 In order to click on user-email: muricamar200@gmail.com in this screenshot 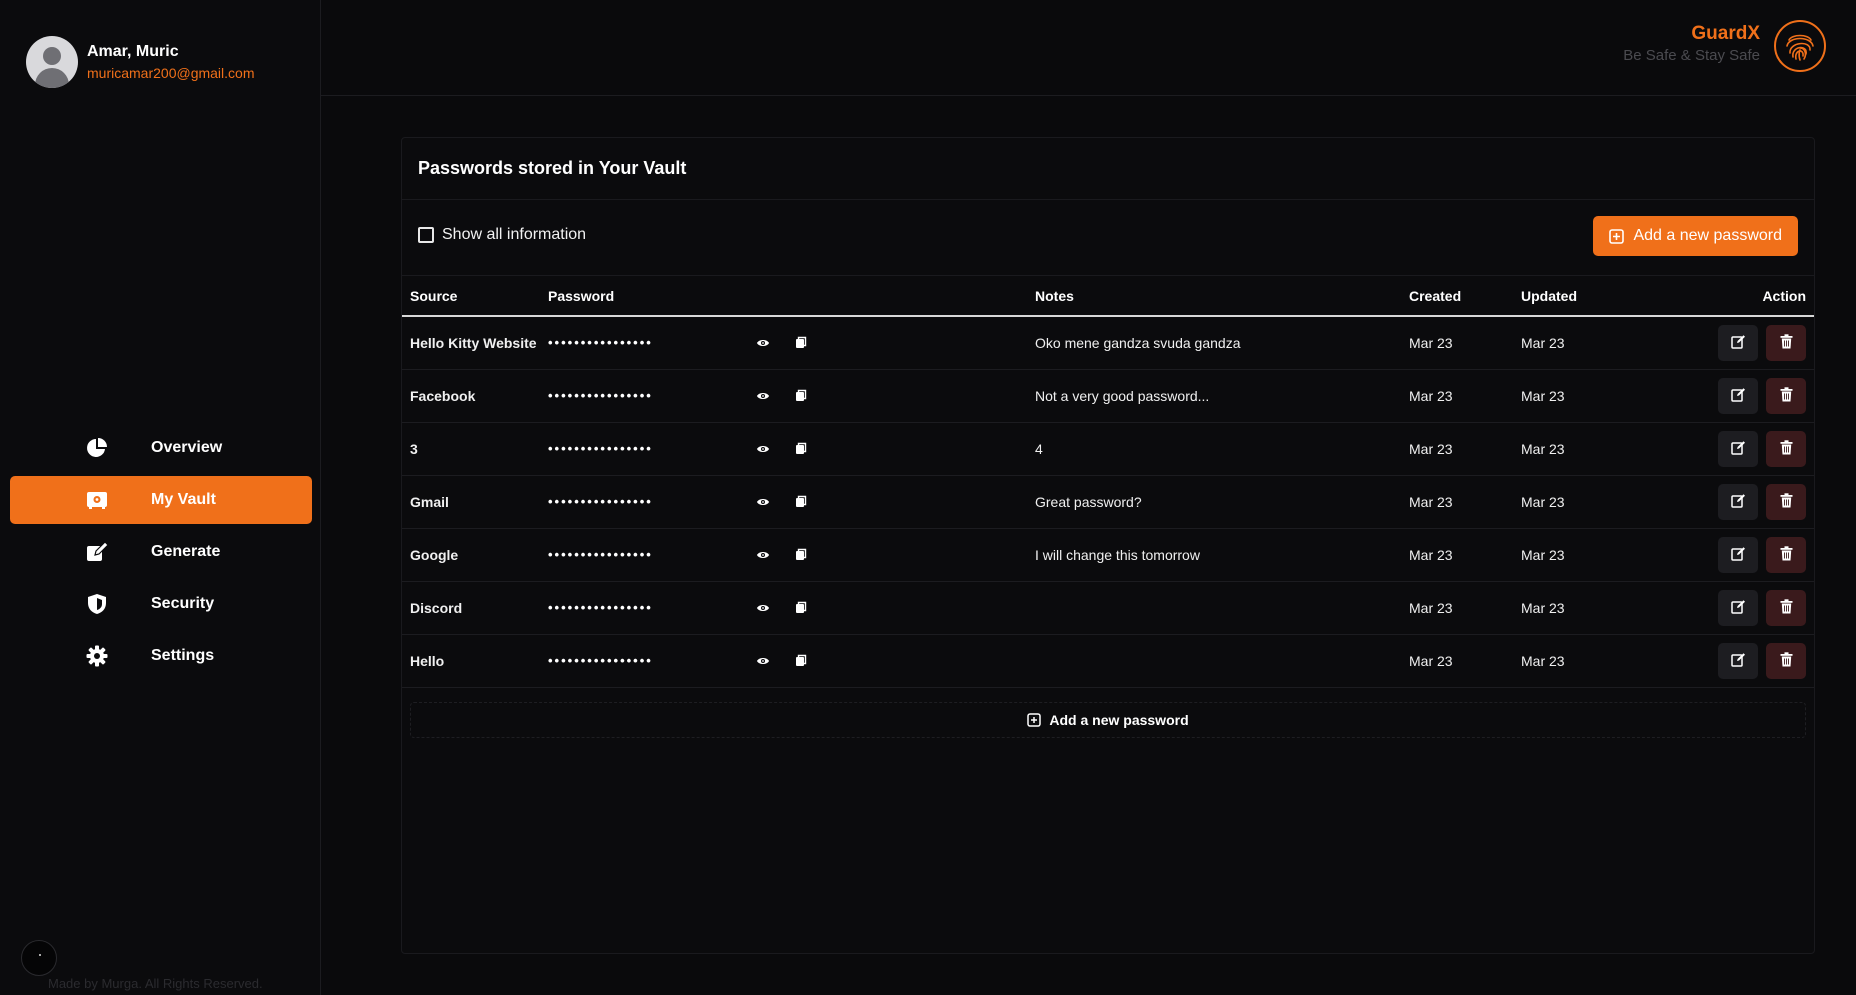, I will do `click(171, 73)`.